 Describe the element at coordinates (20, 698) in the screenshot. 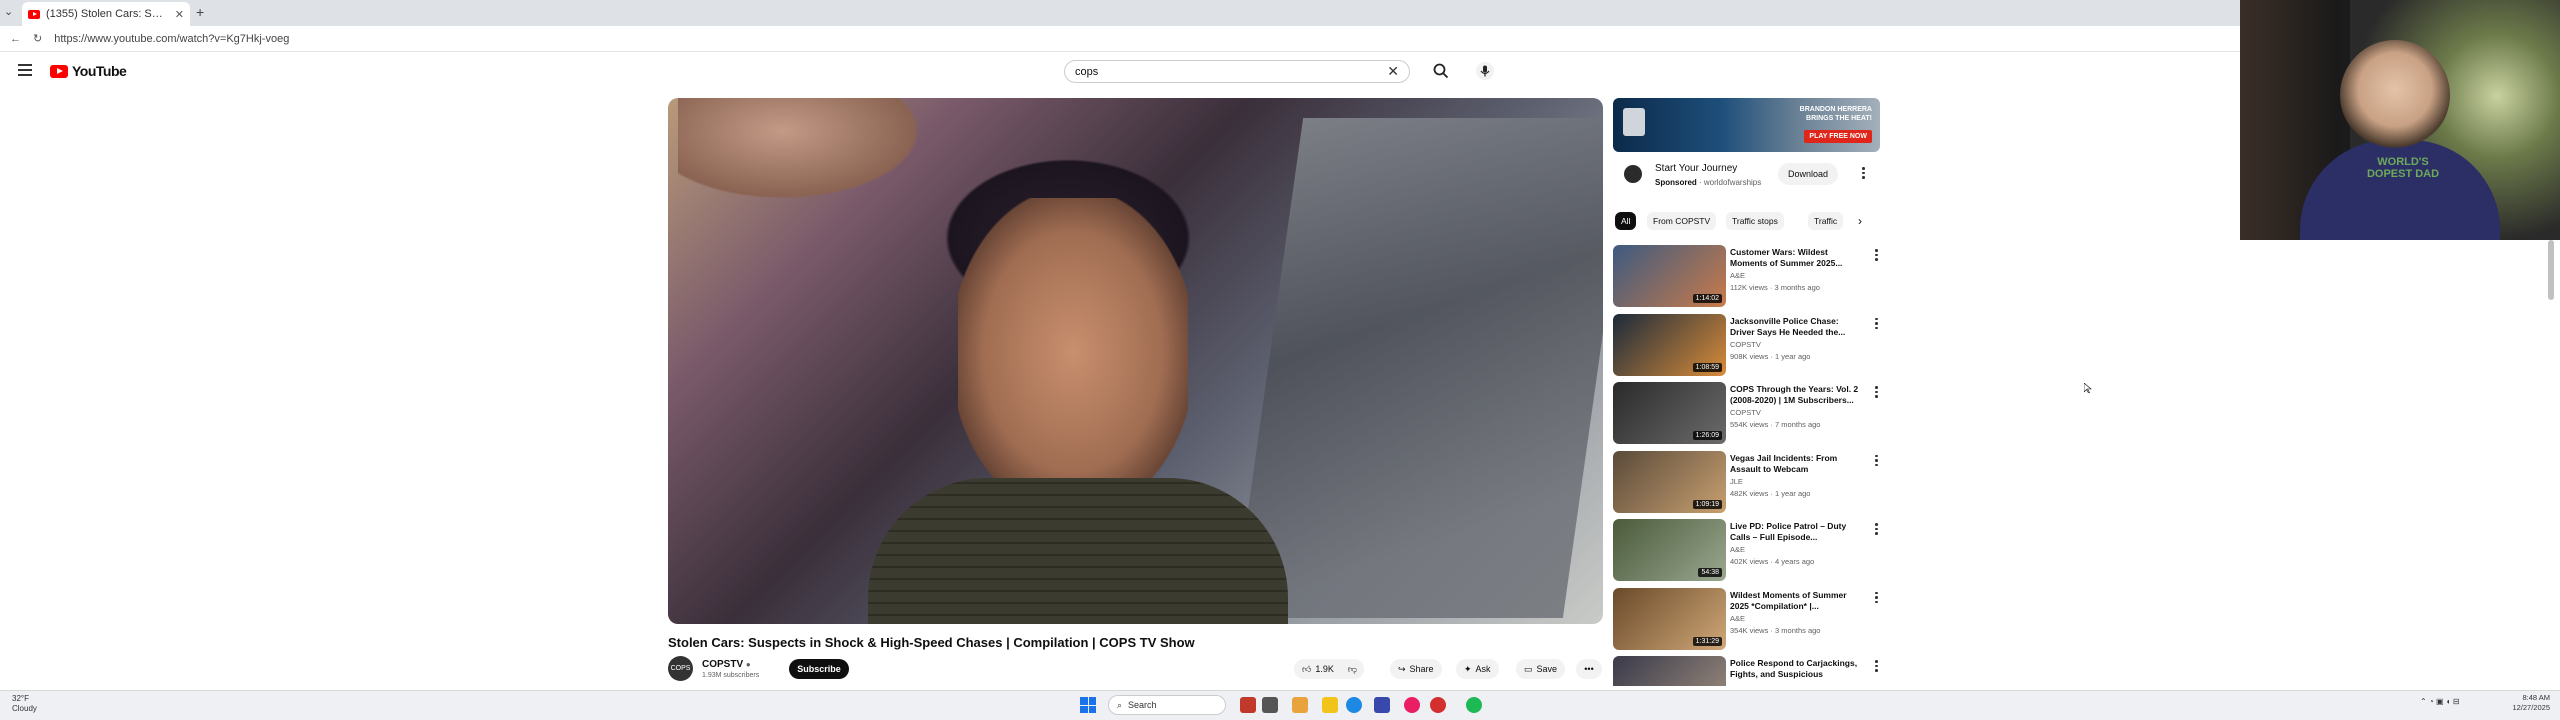

I see `weather-temp: 32°F` at that location.